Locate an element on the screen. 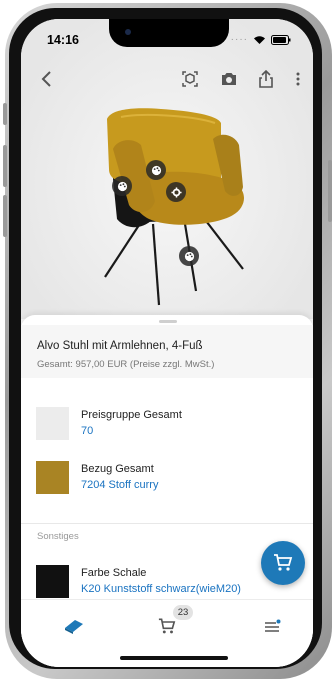  option-value: 7204 Stoff curry is located at coordinates (119, 485).